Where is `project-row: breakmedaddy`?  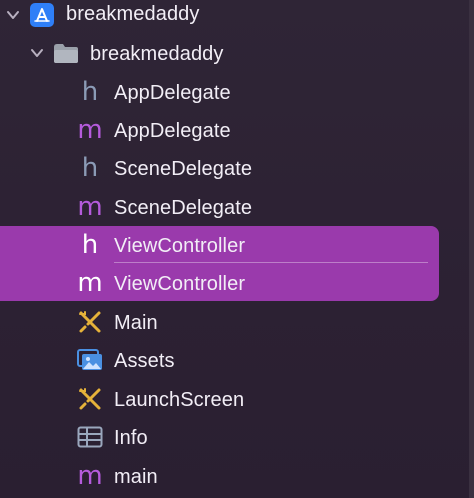 project-row: breakmedaddy is located at coordinates (237, 17).